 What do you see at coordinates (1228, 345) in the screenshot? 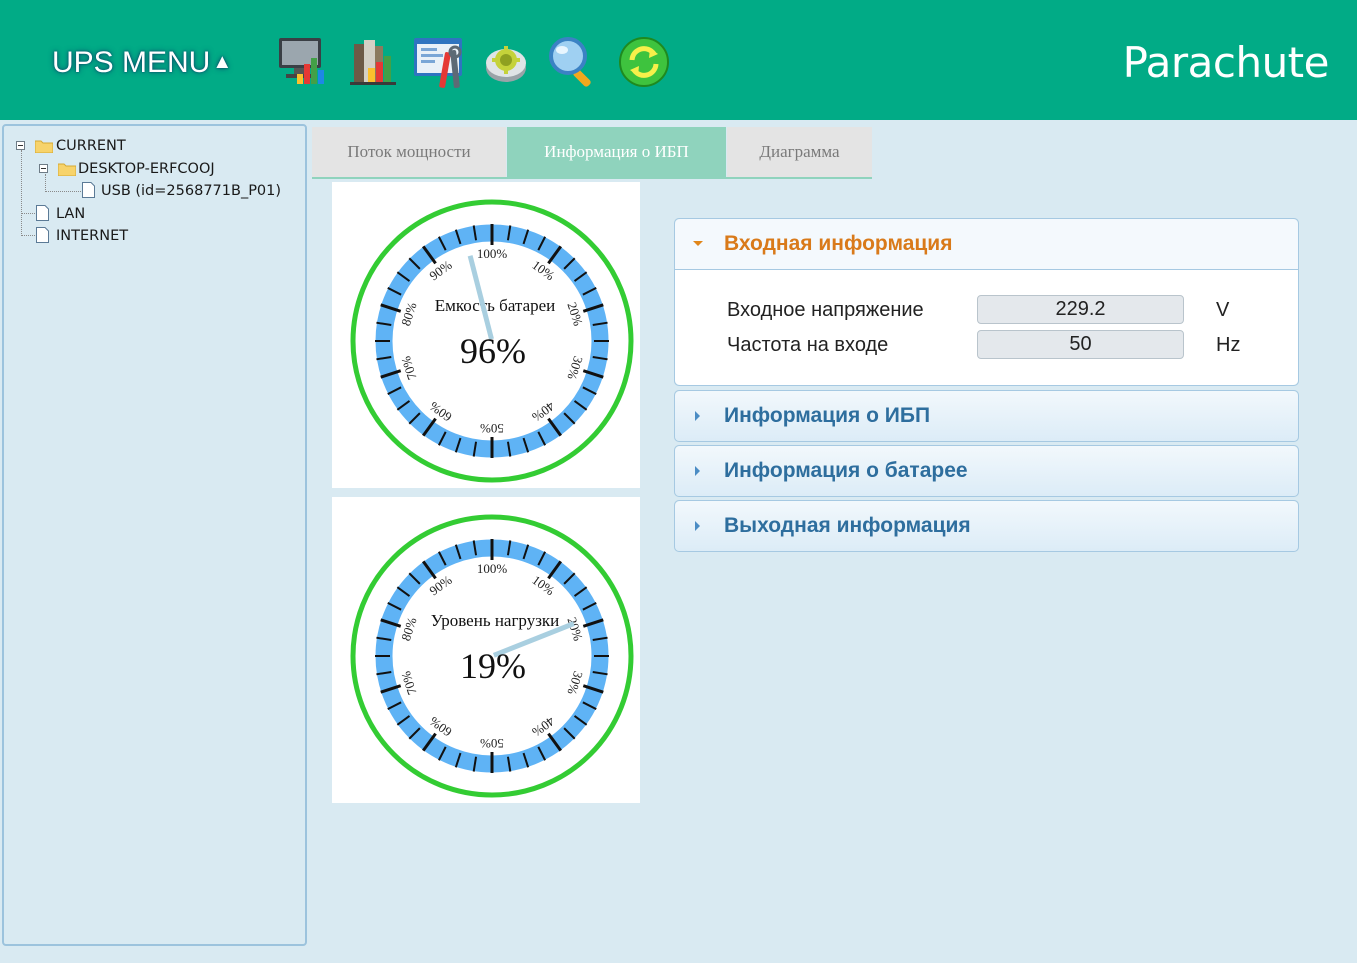
I see `input-frequency-unit: Hz` at bounding box center [1228, 345].